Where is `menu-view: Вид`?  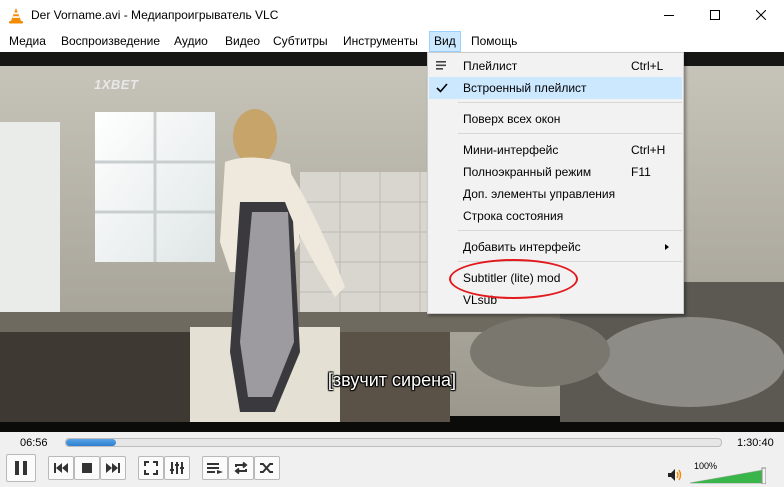
menu-view: Вид is located at coordinates (445, 41).